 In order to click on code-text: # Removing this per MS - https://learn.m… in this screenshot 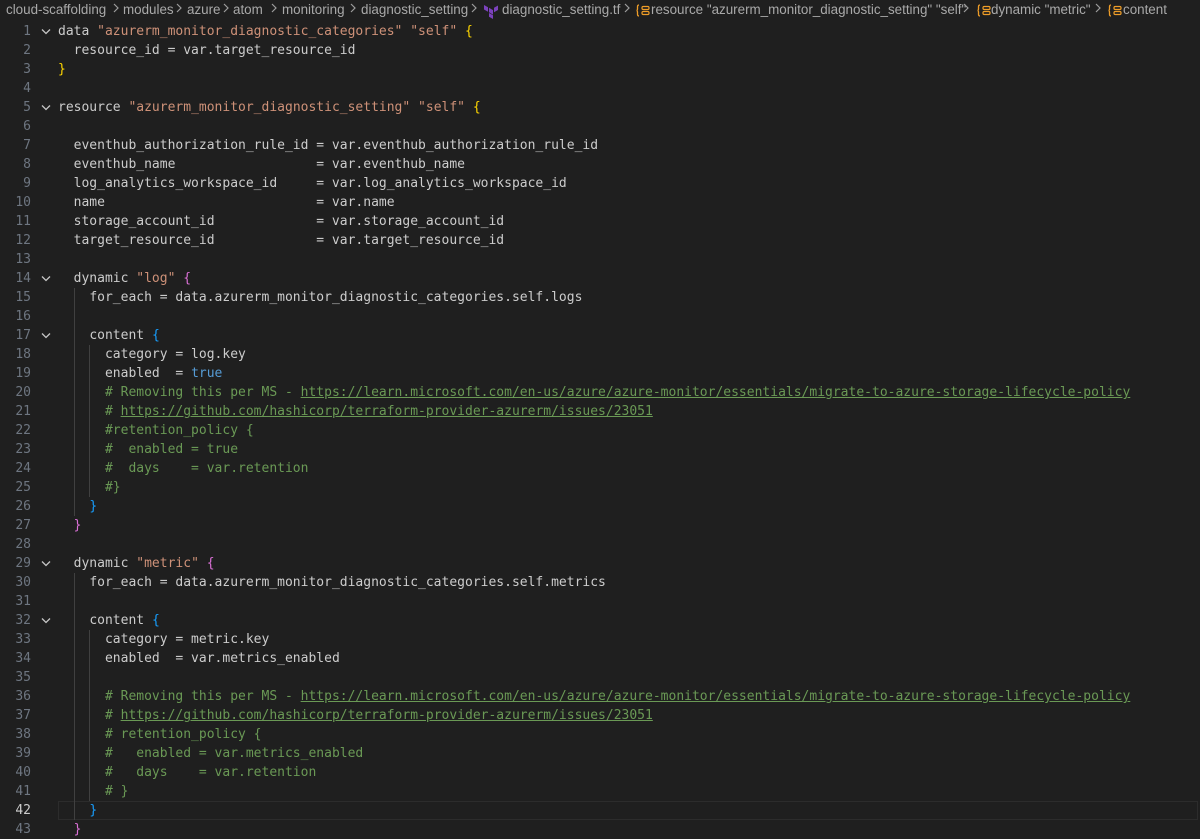, I will do `click(594, 696)`.